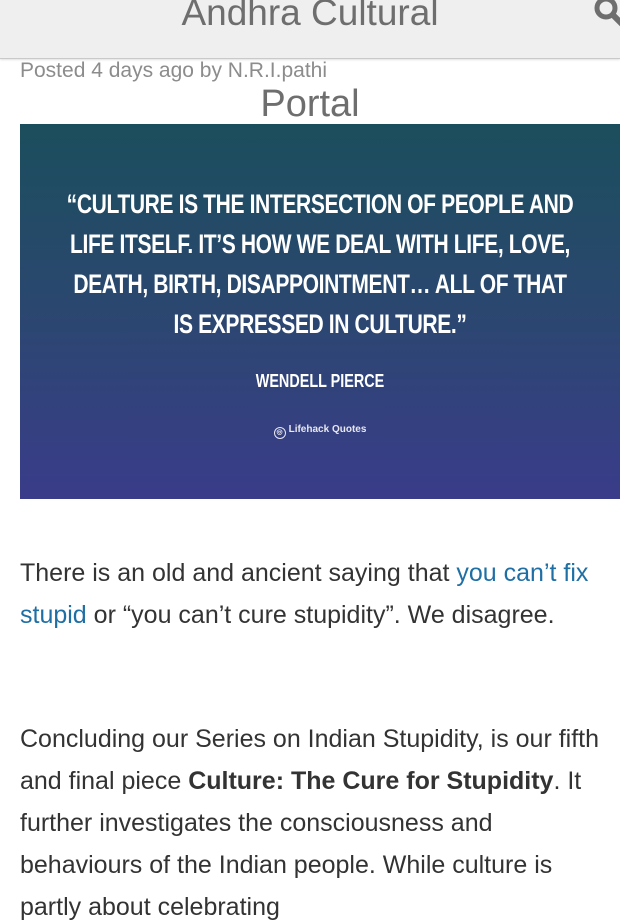 Image resolution: width=620 pixels, height=920 pixels. What do you see at coordinates (238, 573) in the screenshot?
I see `intro-text-start: There is an old and ancient saying that` at bounding box center [238, 573].